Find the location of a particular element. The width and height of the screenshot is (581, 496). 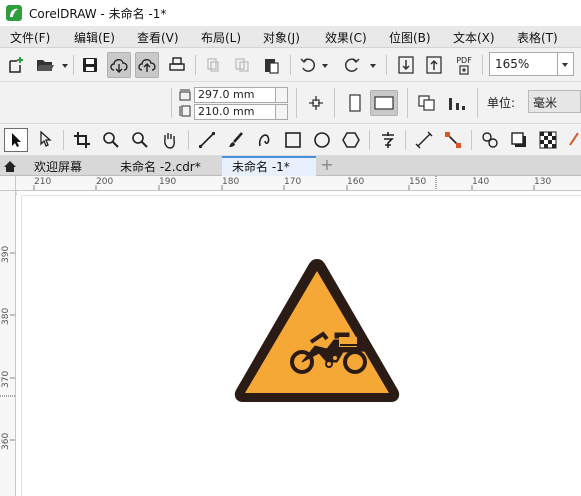

crop-tool-icon is located at coordinates (82, 140).